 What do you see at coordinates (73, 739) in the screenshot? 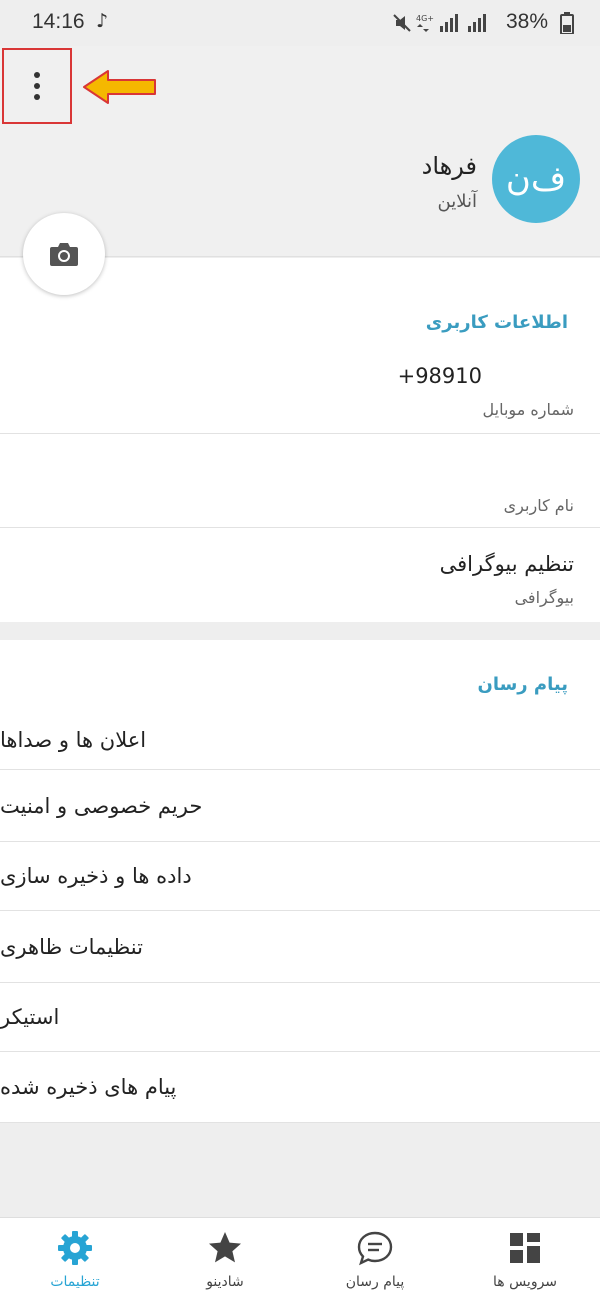
I see `menu-item-label: اعلان ها و صداها` at bounding box center [73, 739].